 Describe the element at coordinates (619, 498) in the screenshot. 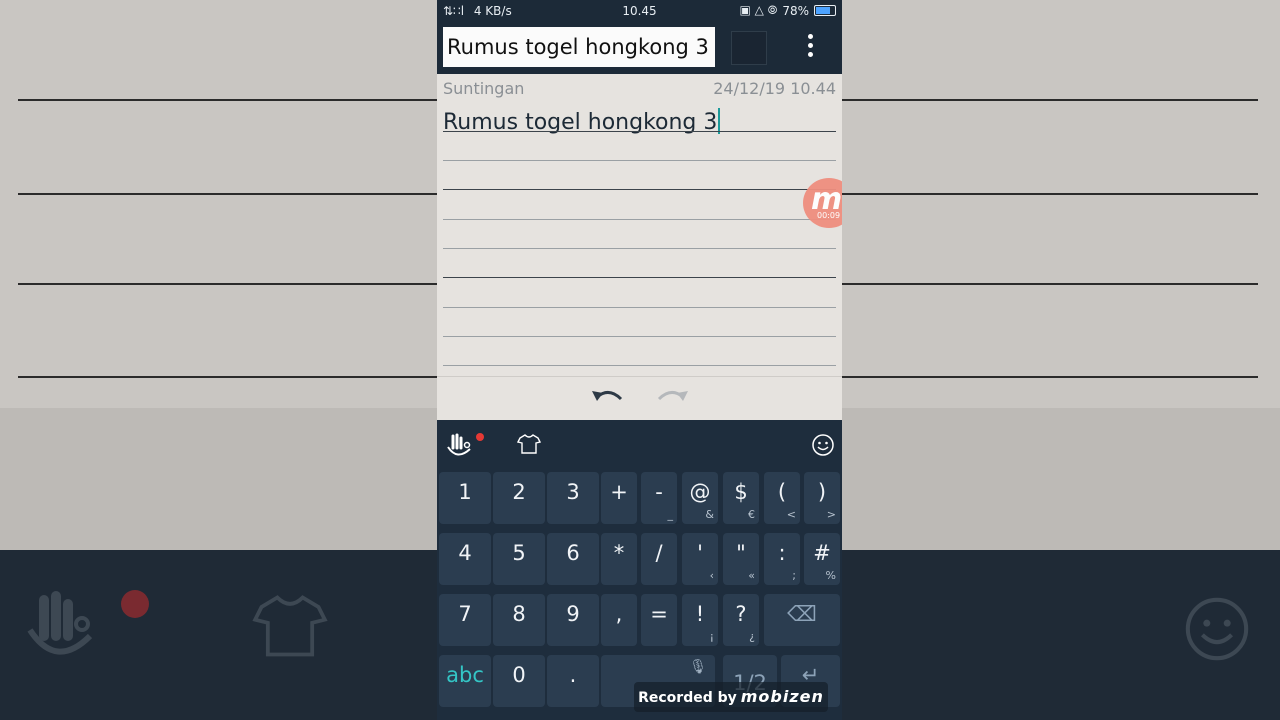

I see `key-plus: +` at that location.